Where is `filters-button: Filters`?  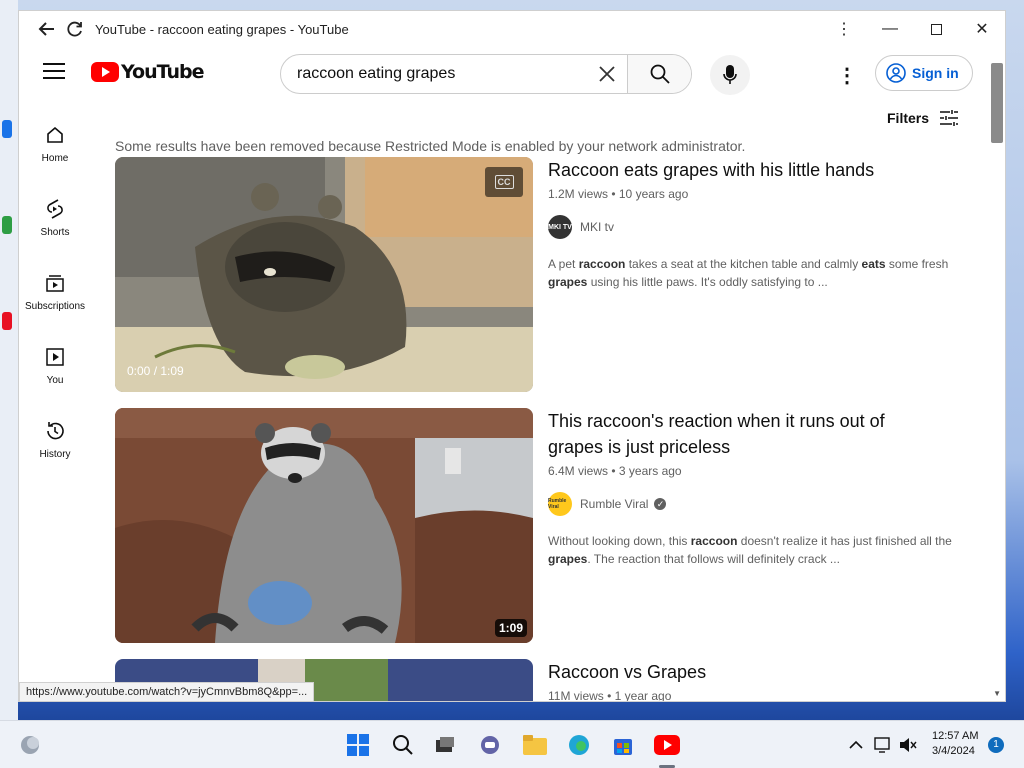
filters-button: Filters is located at coordinates (923, 118).